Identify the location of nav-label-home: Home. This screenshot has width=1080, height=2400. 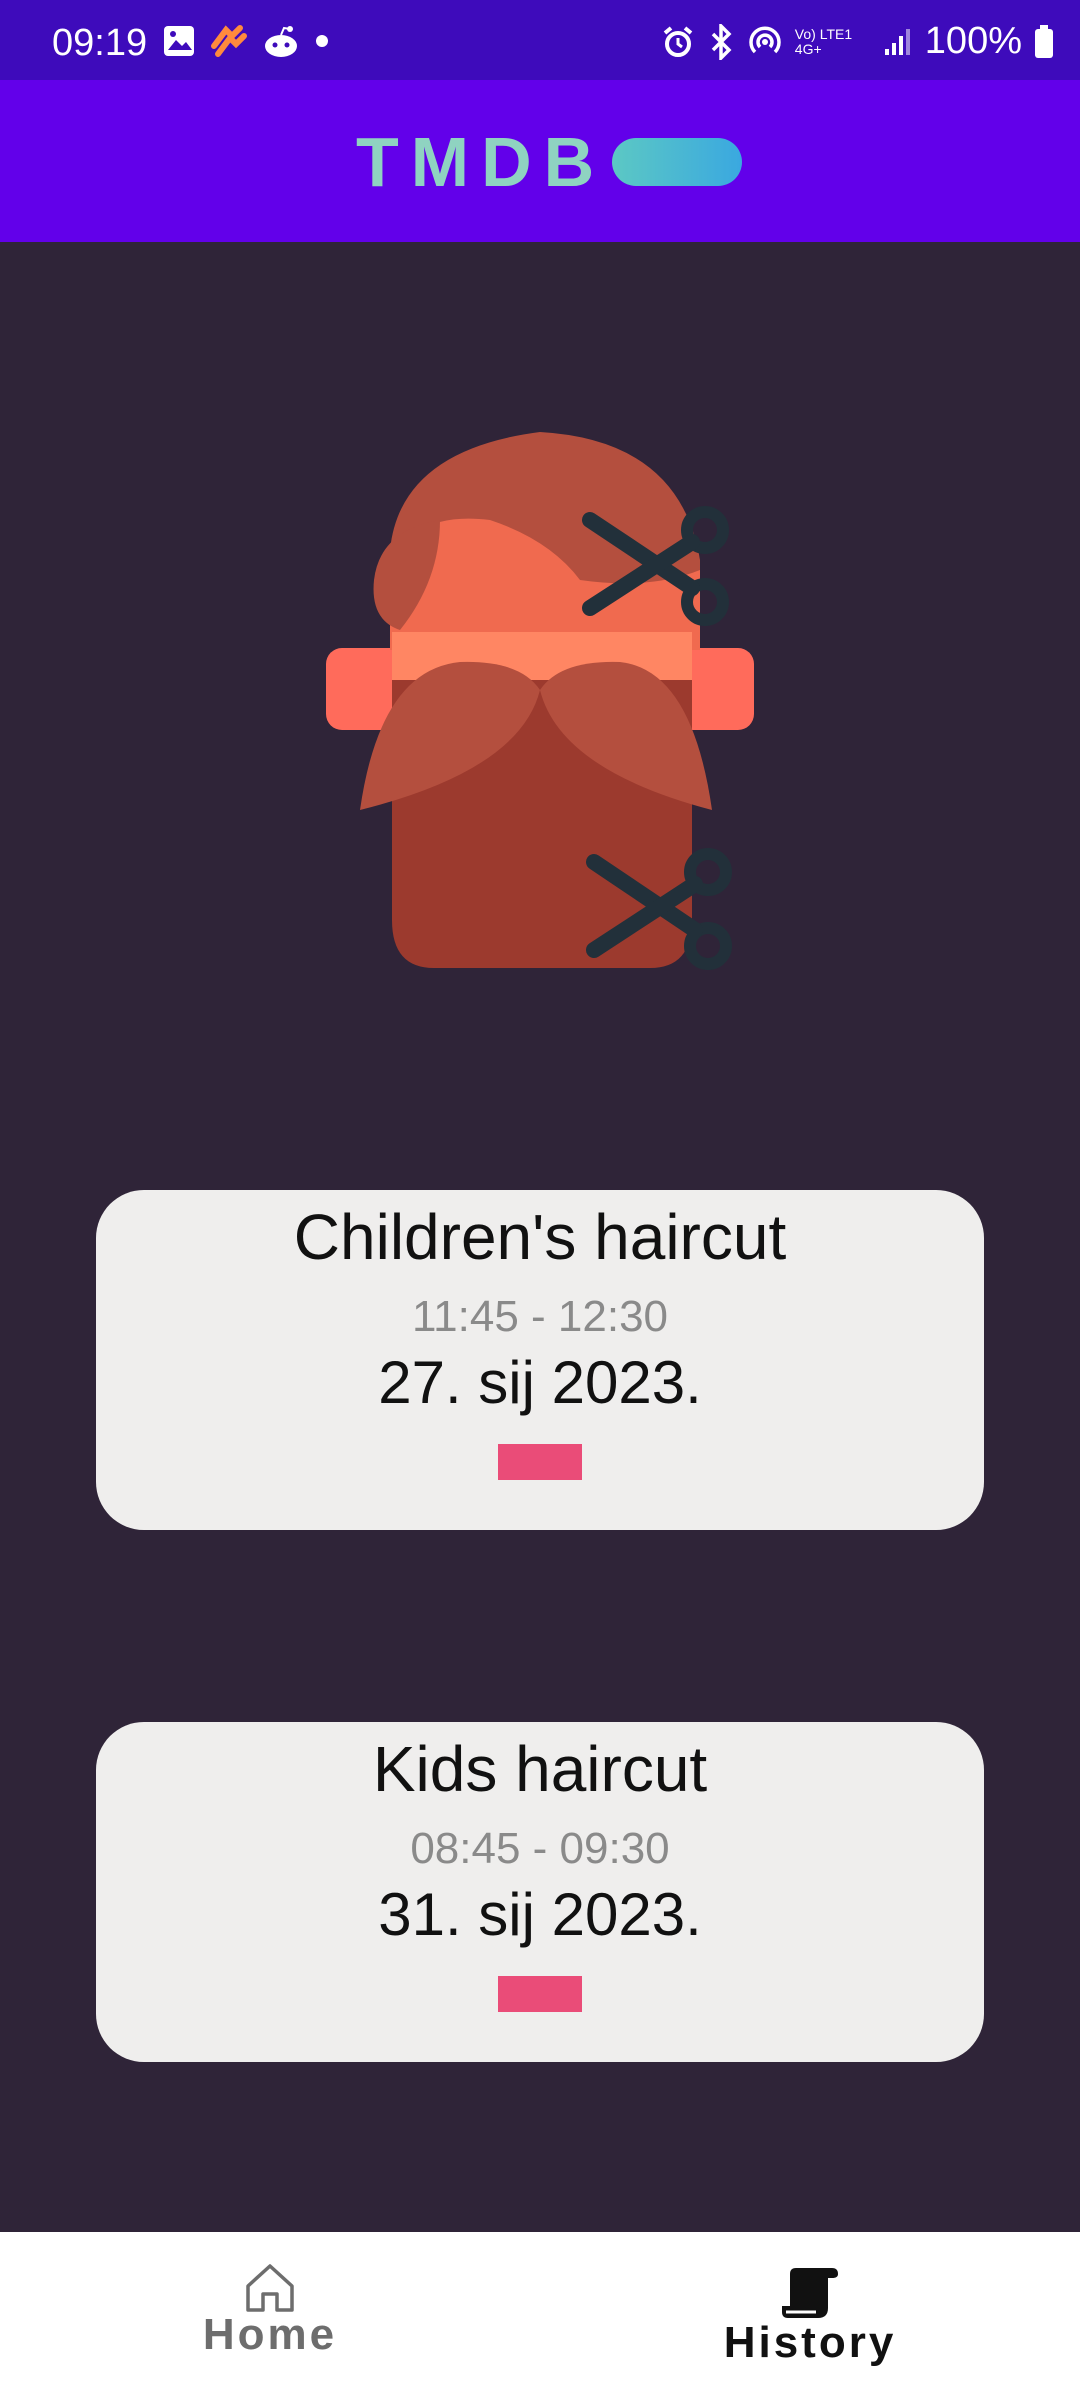
(270, 2334).